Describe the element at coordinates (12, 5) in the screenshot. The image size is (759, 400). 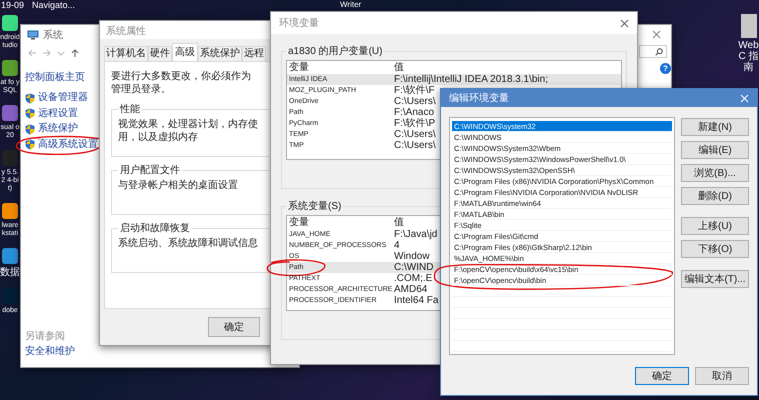
I see `desktop-label: 19-09` at that location.